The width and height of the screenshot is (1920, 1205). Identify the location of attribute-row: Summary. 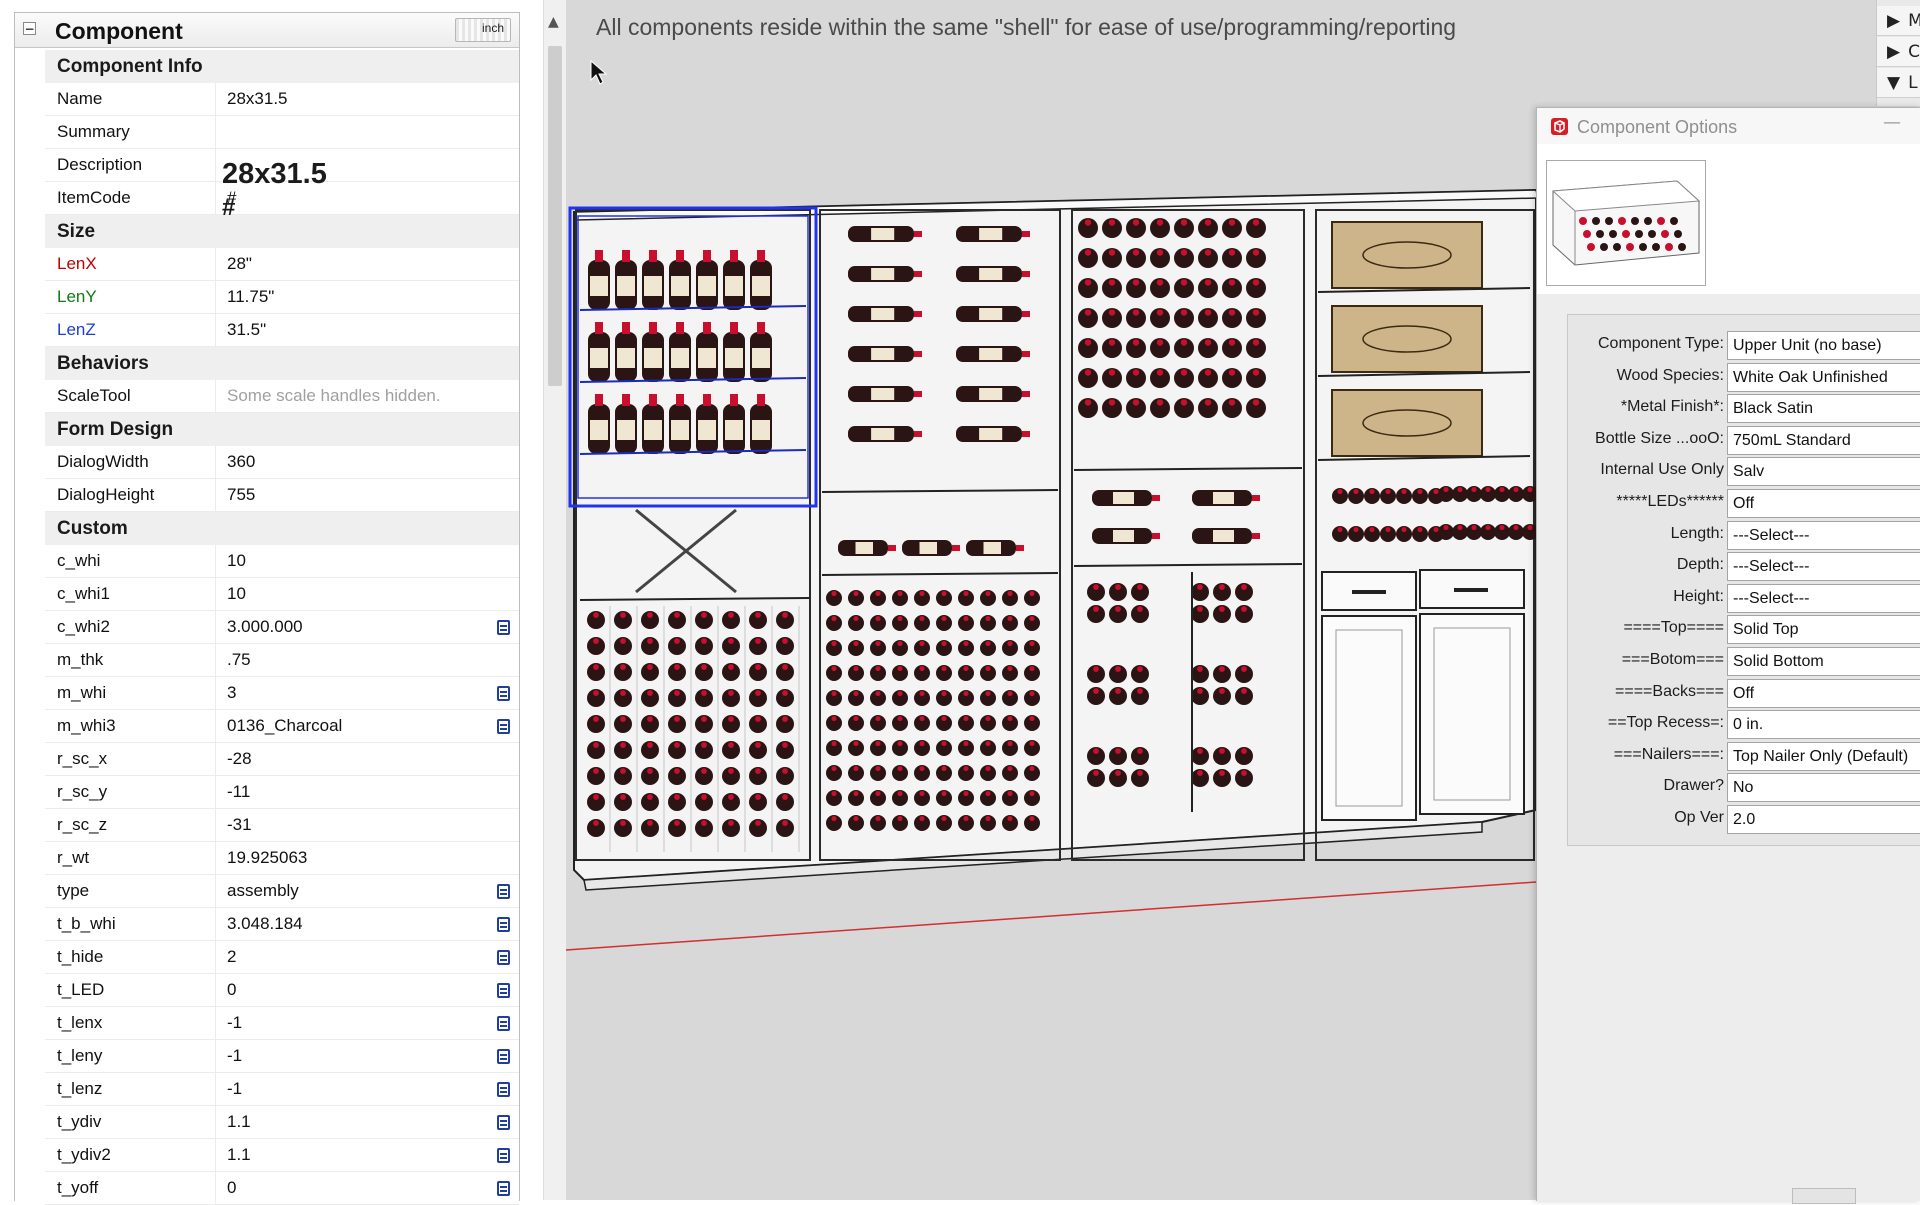
(282, 132).